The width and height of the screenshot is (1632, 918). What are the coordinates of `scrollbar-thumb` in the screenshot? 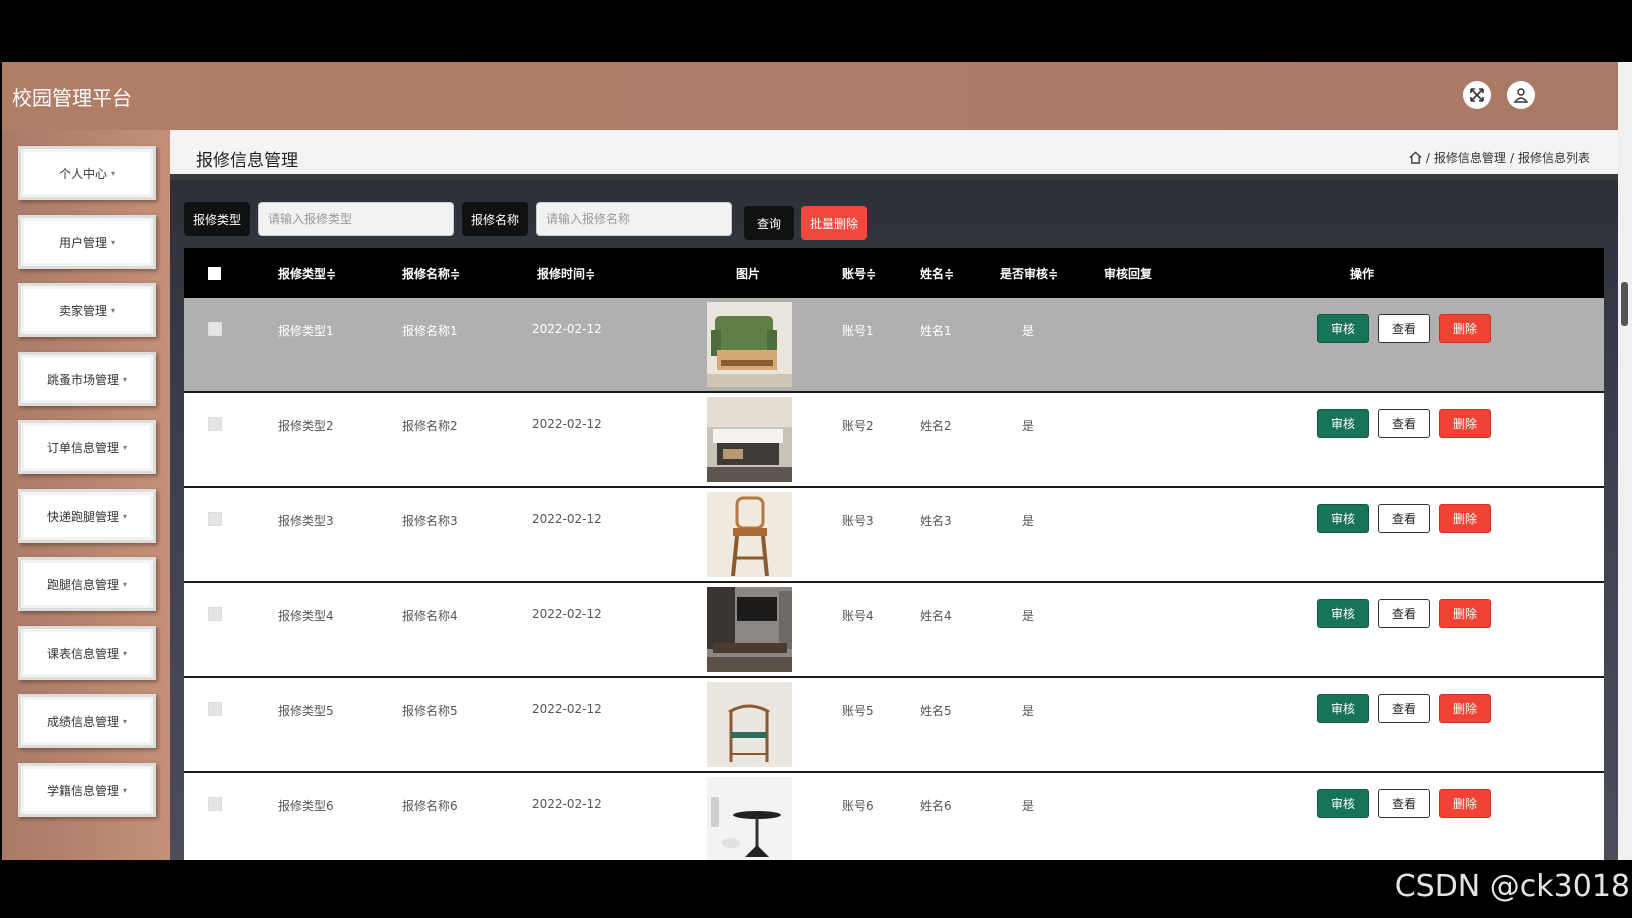 It's located at (1624, 304).